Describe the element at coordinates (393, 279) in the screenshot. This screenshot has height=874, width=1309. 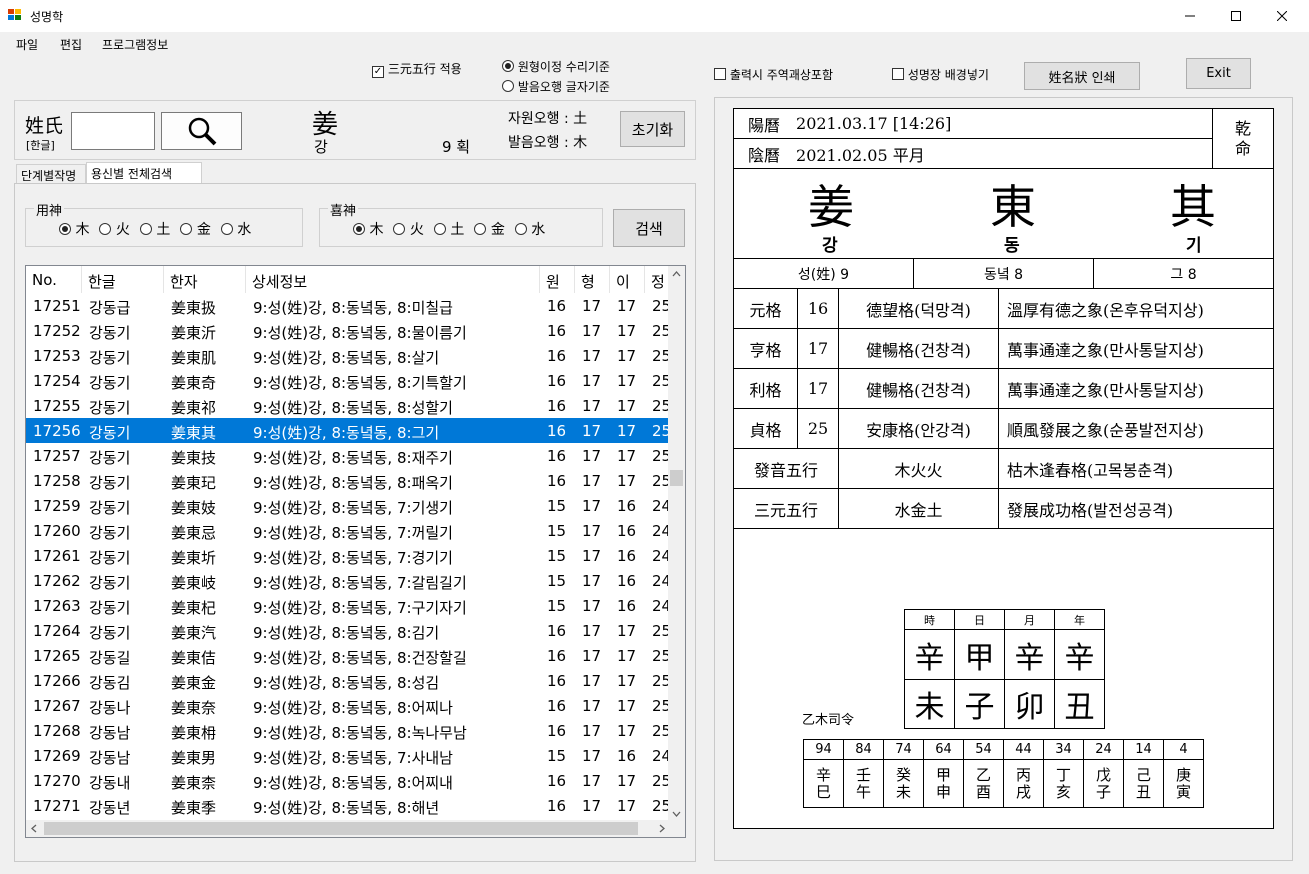
I see `column-header: 상세정보` at that location.